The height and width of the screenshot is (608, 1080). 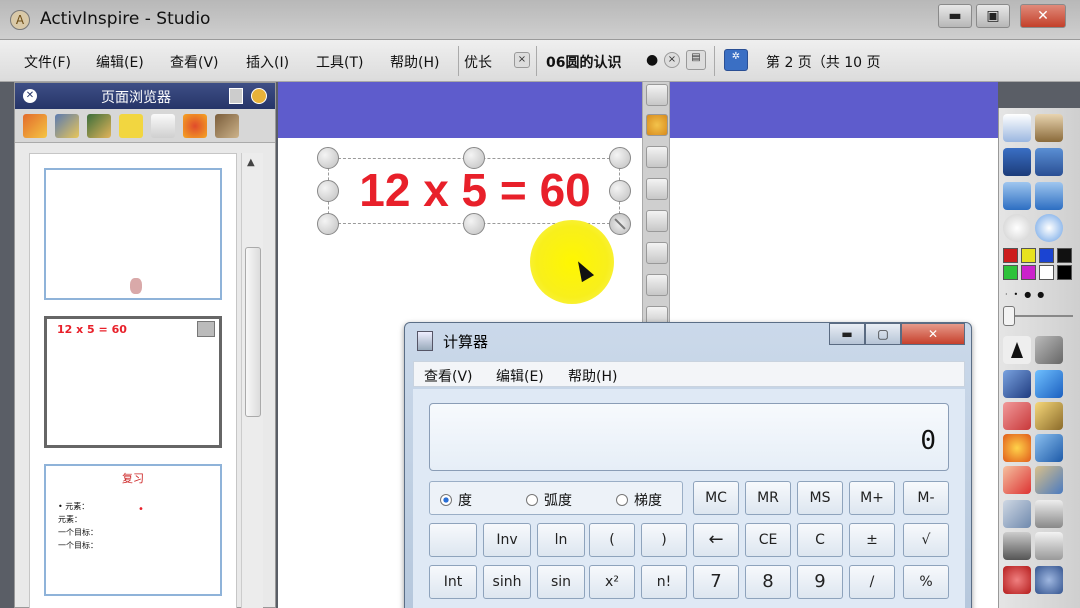 I want to click on key-open-paren: (, so click(x=612, y=540).